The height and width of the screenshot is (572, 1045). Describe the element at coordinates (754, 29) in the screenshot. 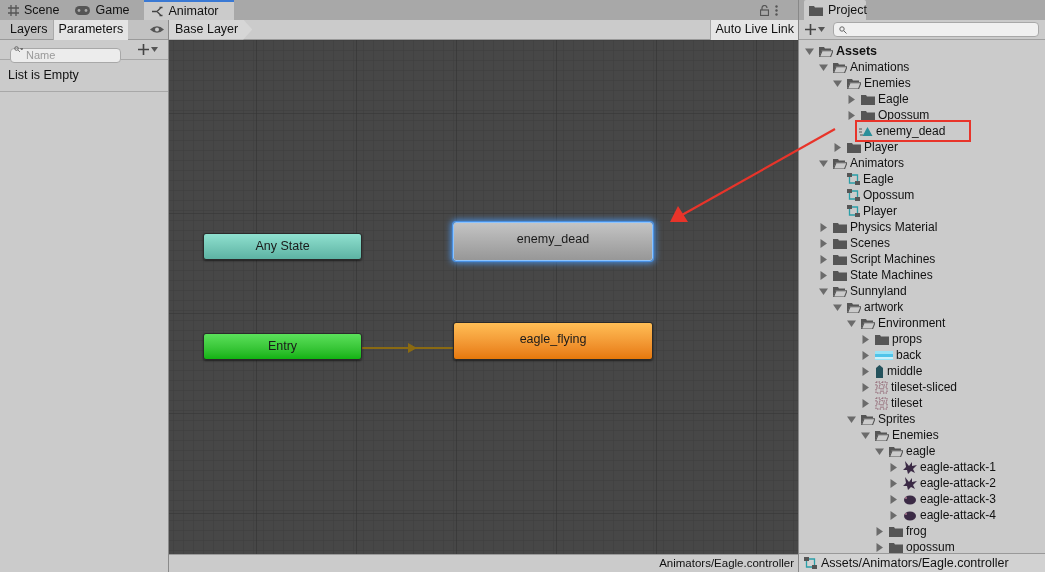

I see `auto-live-link-button: Auto Live Link` at that location.